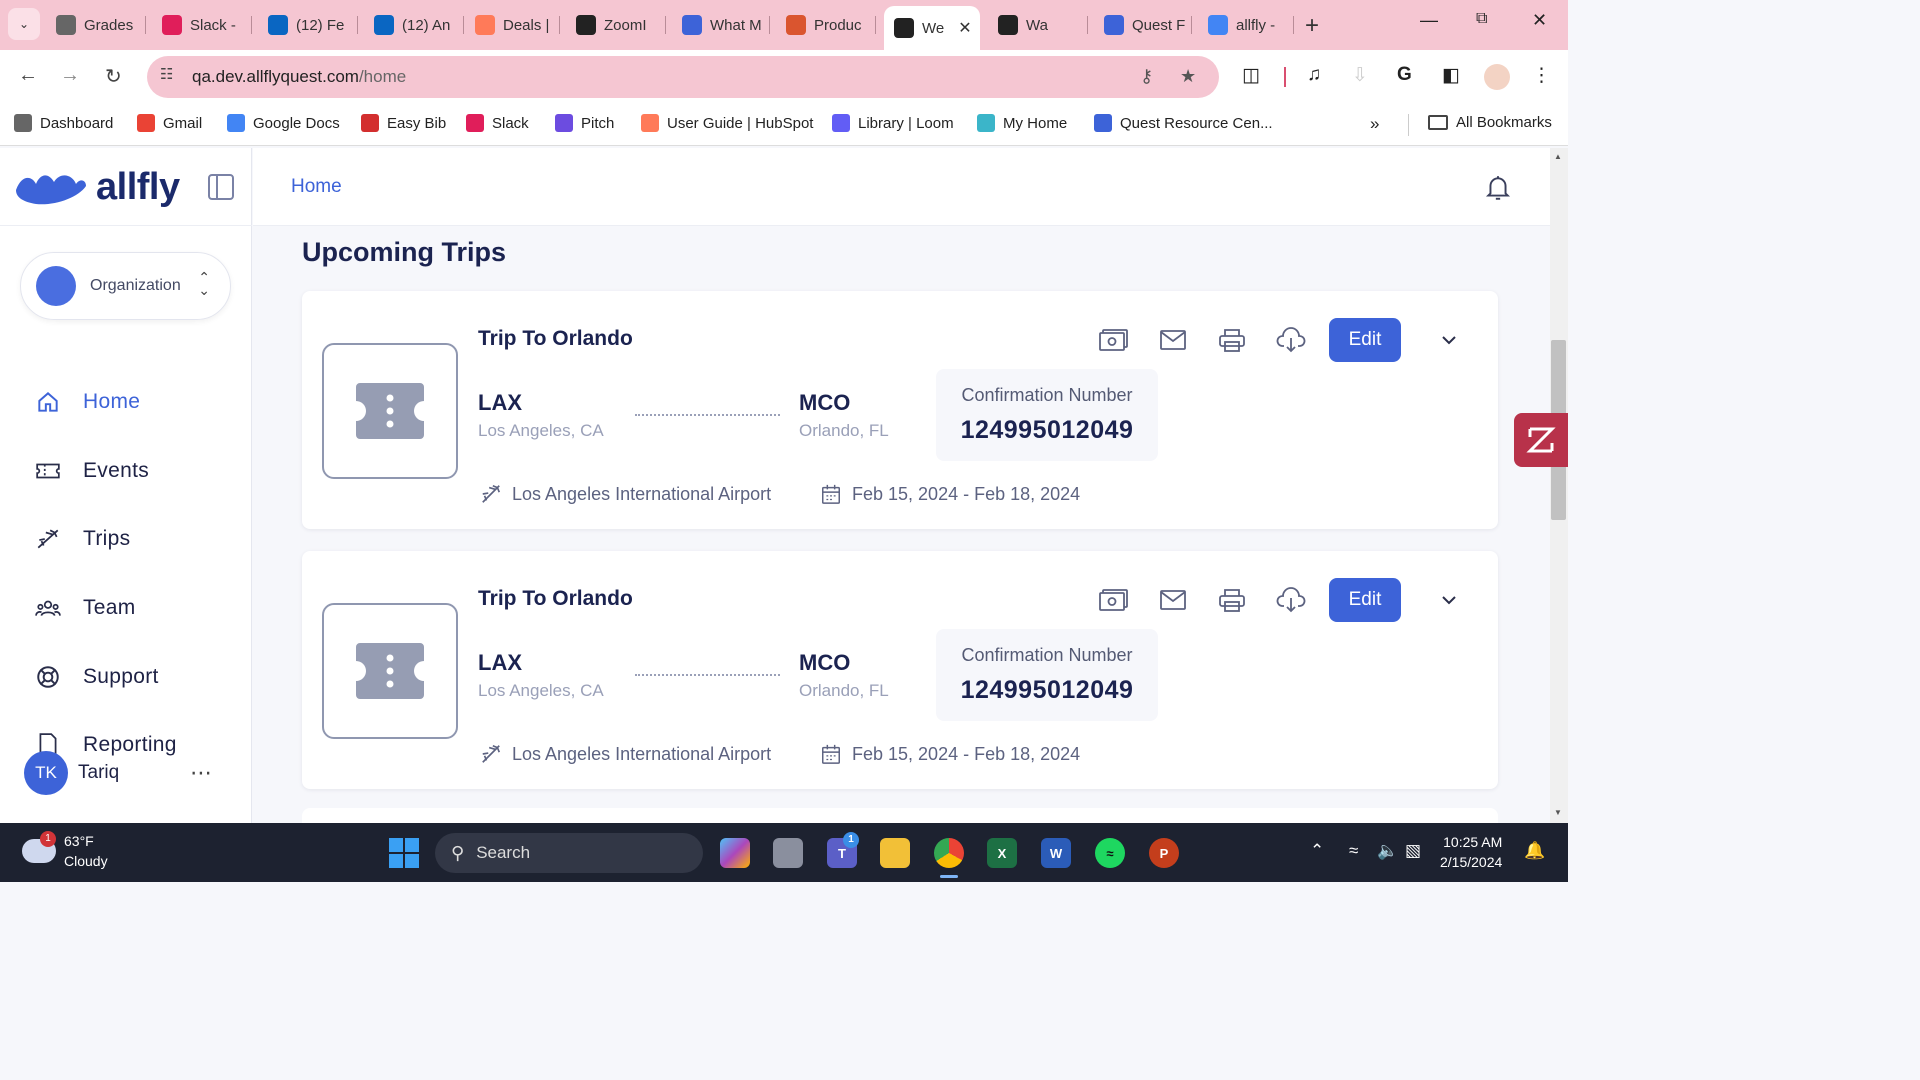 The height and width of the screenshot is (1080, 1920). What do you see at coordinates (721, 25) in the screenshot?
I see `browser-tab: What M` at bounding box center [721, 25].